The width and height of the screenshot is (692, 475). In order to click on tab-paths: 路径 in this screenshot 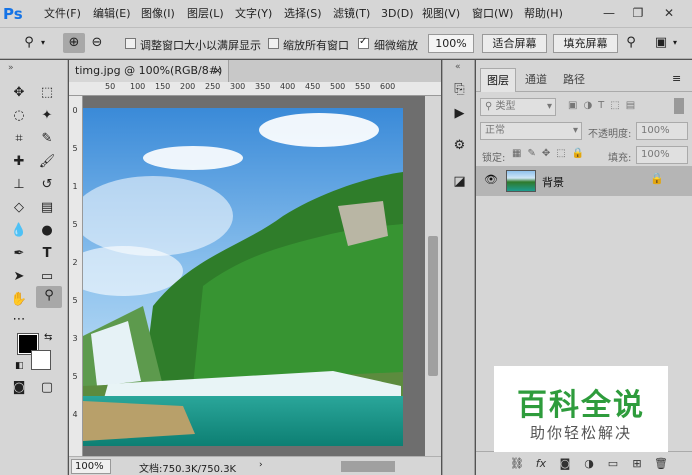, I will do `click(574, 80)`.